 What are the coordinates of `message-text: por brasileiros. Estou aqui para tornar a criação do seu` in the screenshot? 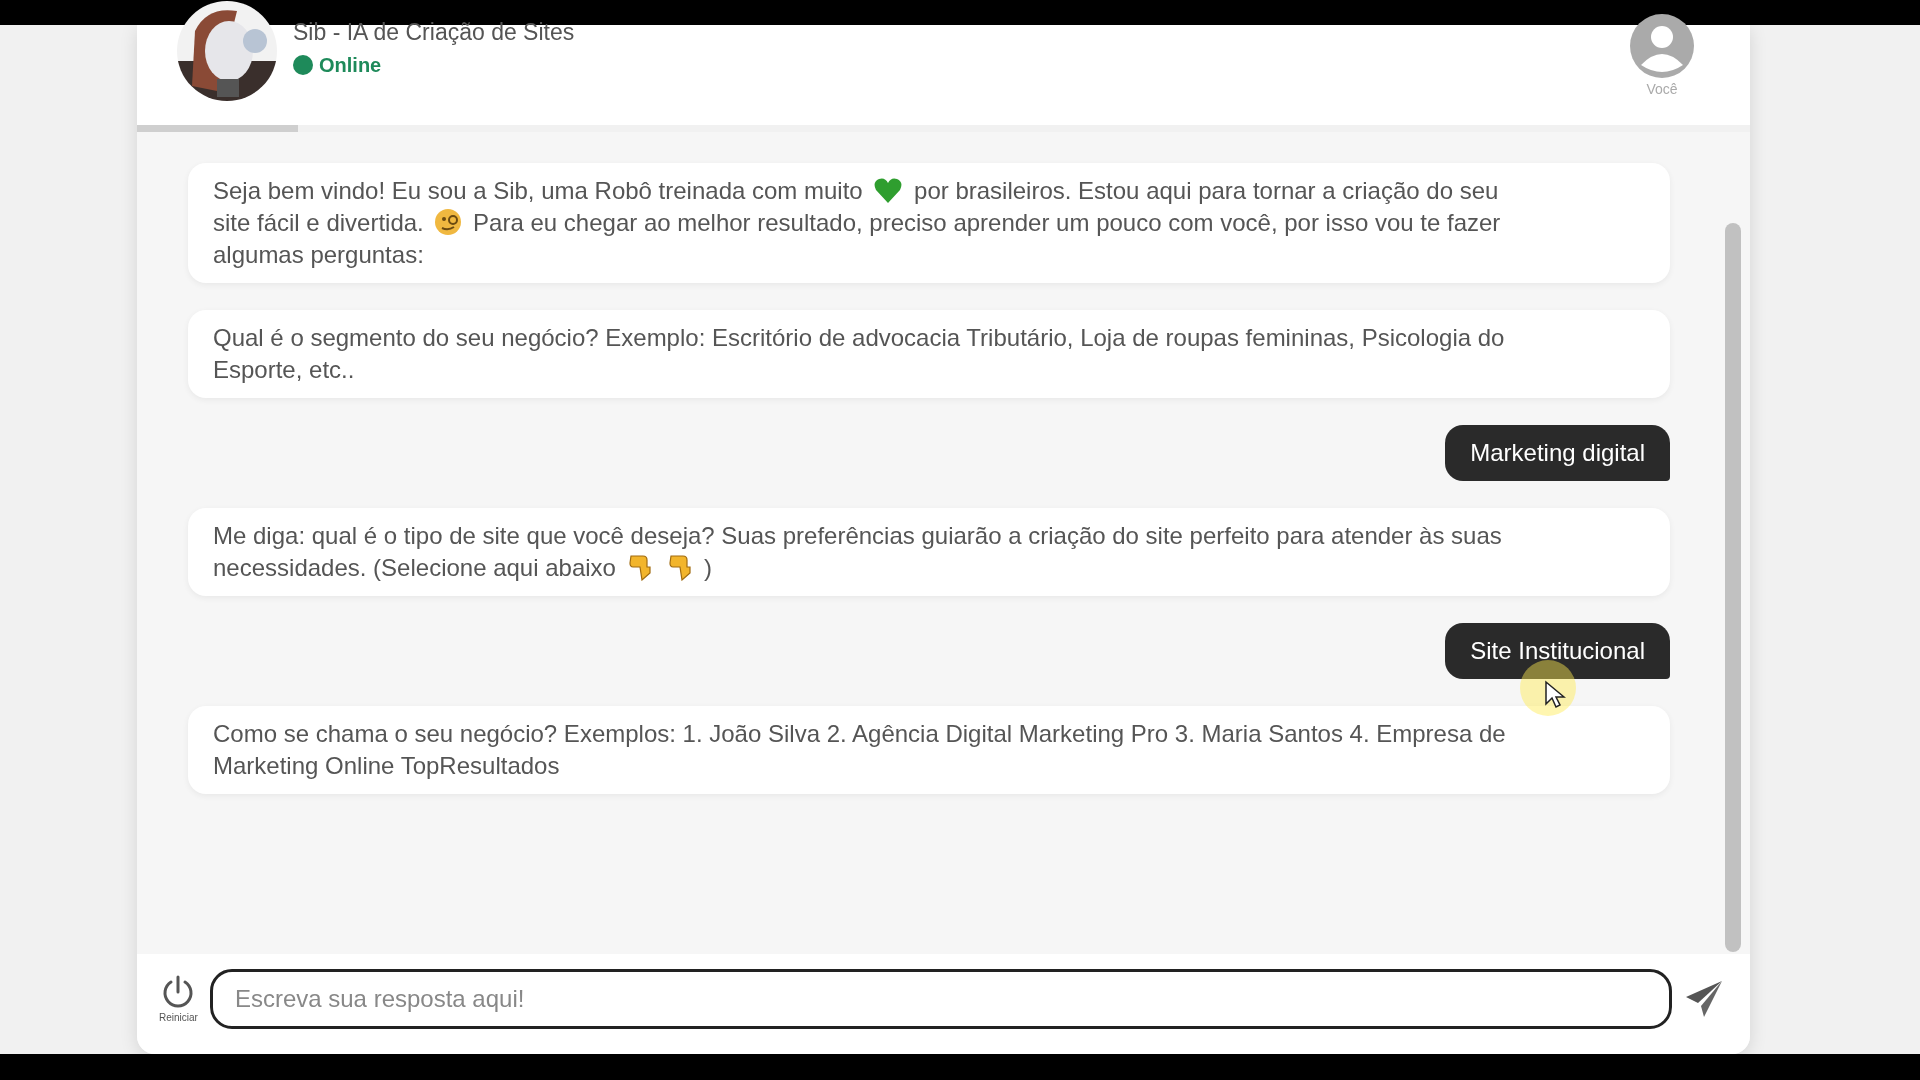 It's located at (1206, 190).